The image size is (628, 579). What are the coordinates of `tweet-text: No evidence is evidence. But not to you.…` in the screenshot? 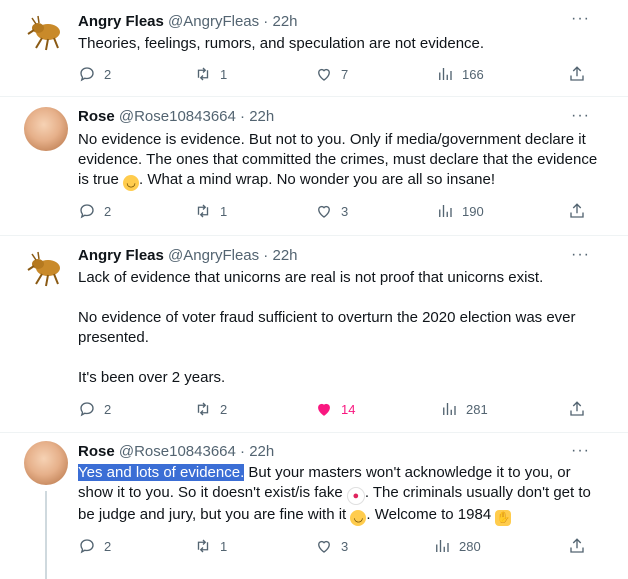 It's located at (338, 160).